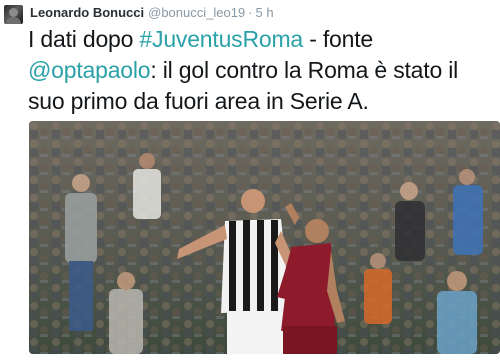 Image resolution: width=500 pixels, height=360 pixels. Describe the element at coordinates (196, 12) in the screenshot. I see `author-handle: @bonucci_leo19` at that location.